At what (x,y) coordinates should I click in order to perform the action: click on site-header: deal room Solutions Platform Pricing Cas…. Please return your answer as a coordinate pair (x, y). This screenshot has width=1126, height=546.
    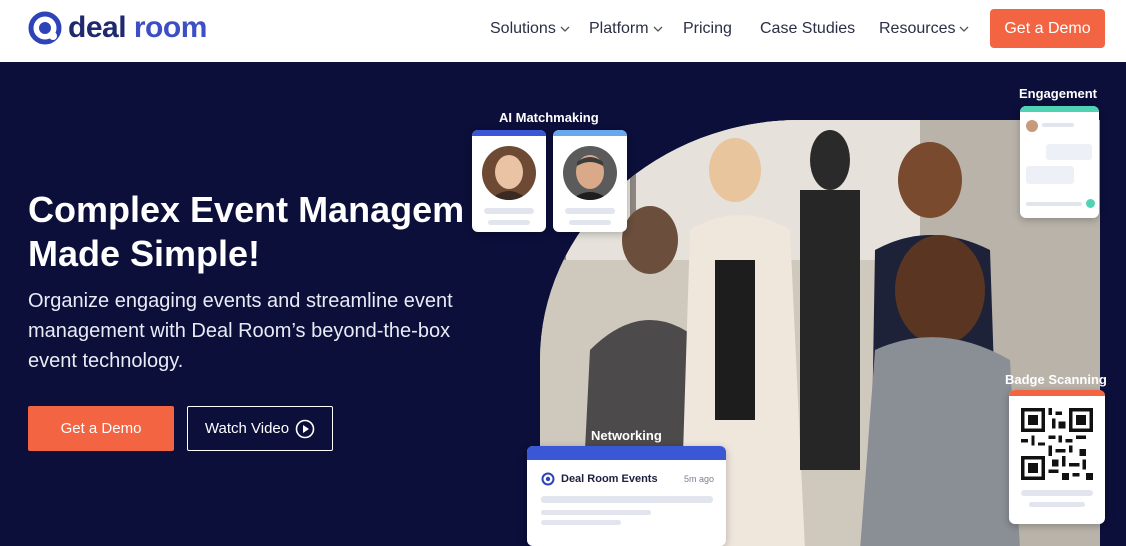
    Looking at the image, I should click on (563, 31).